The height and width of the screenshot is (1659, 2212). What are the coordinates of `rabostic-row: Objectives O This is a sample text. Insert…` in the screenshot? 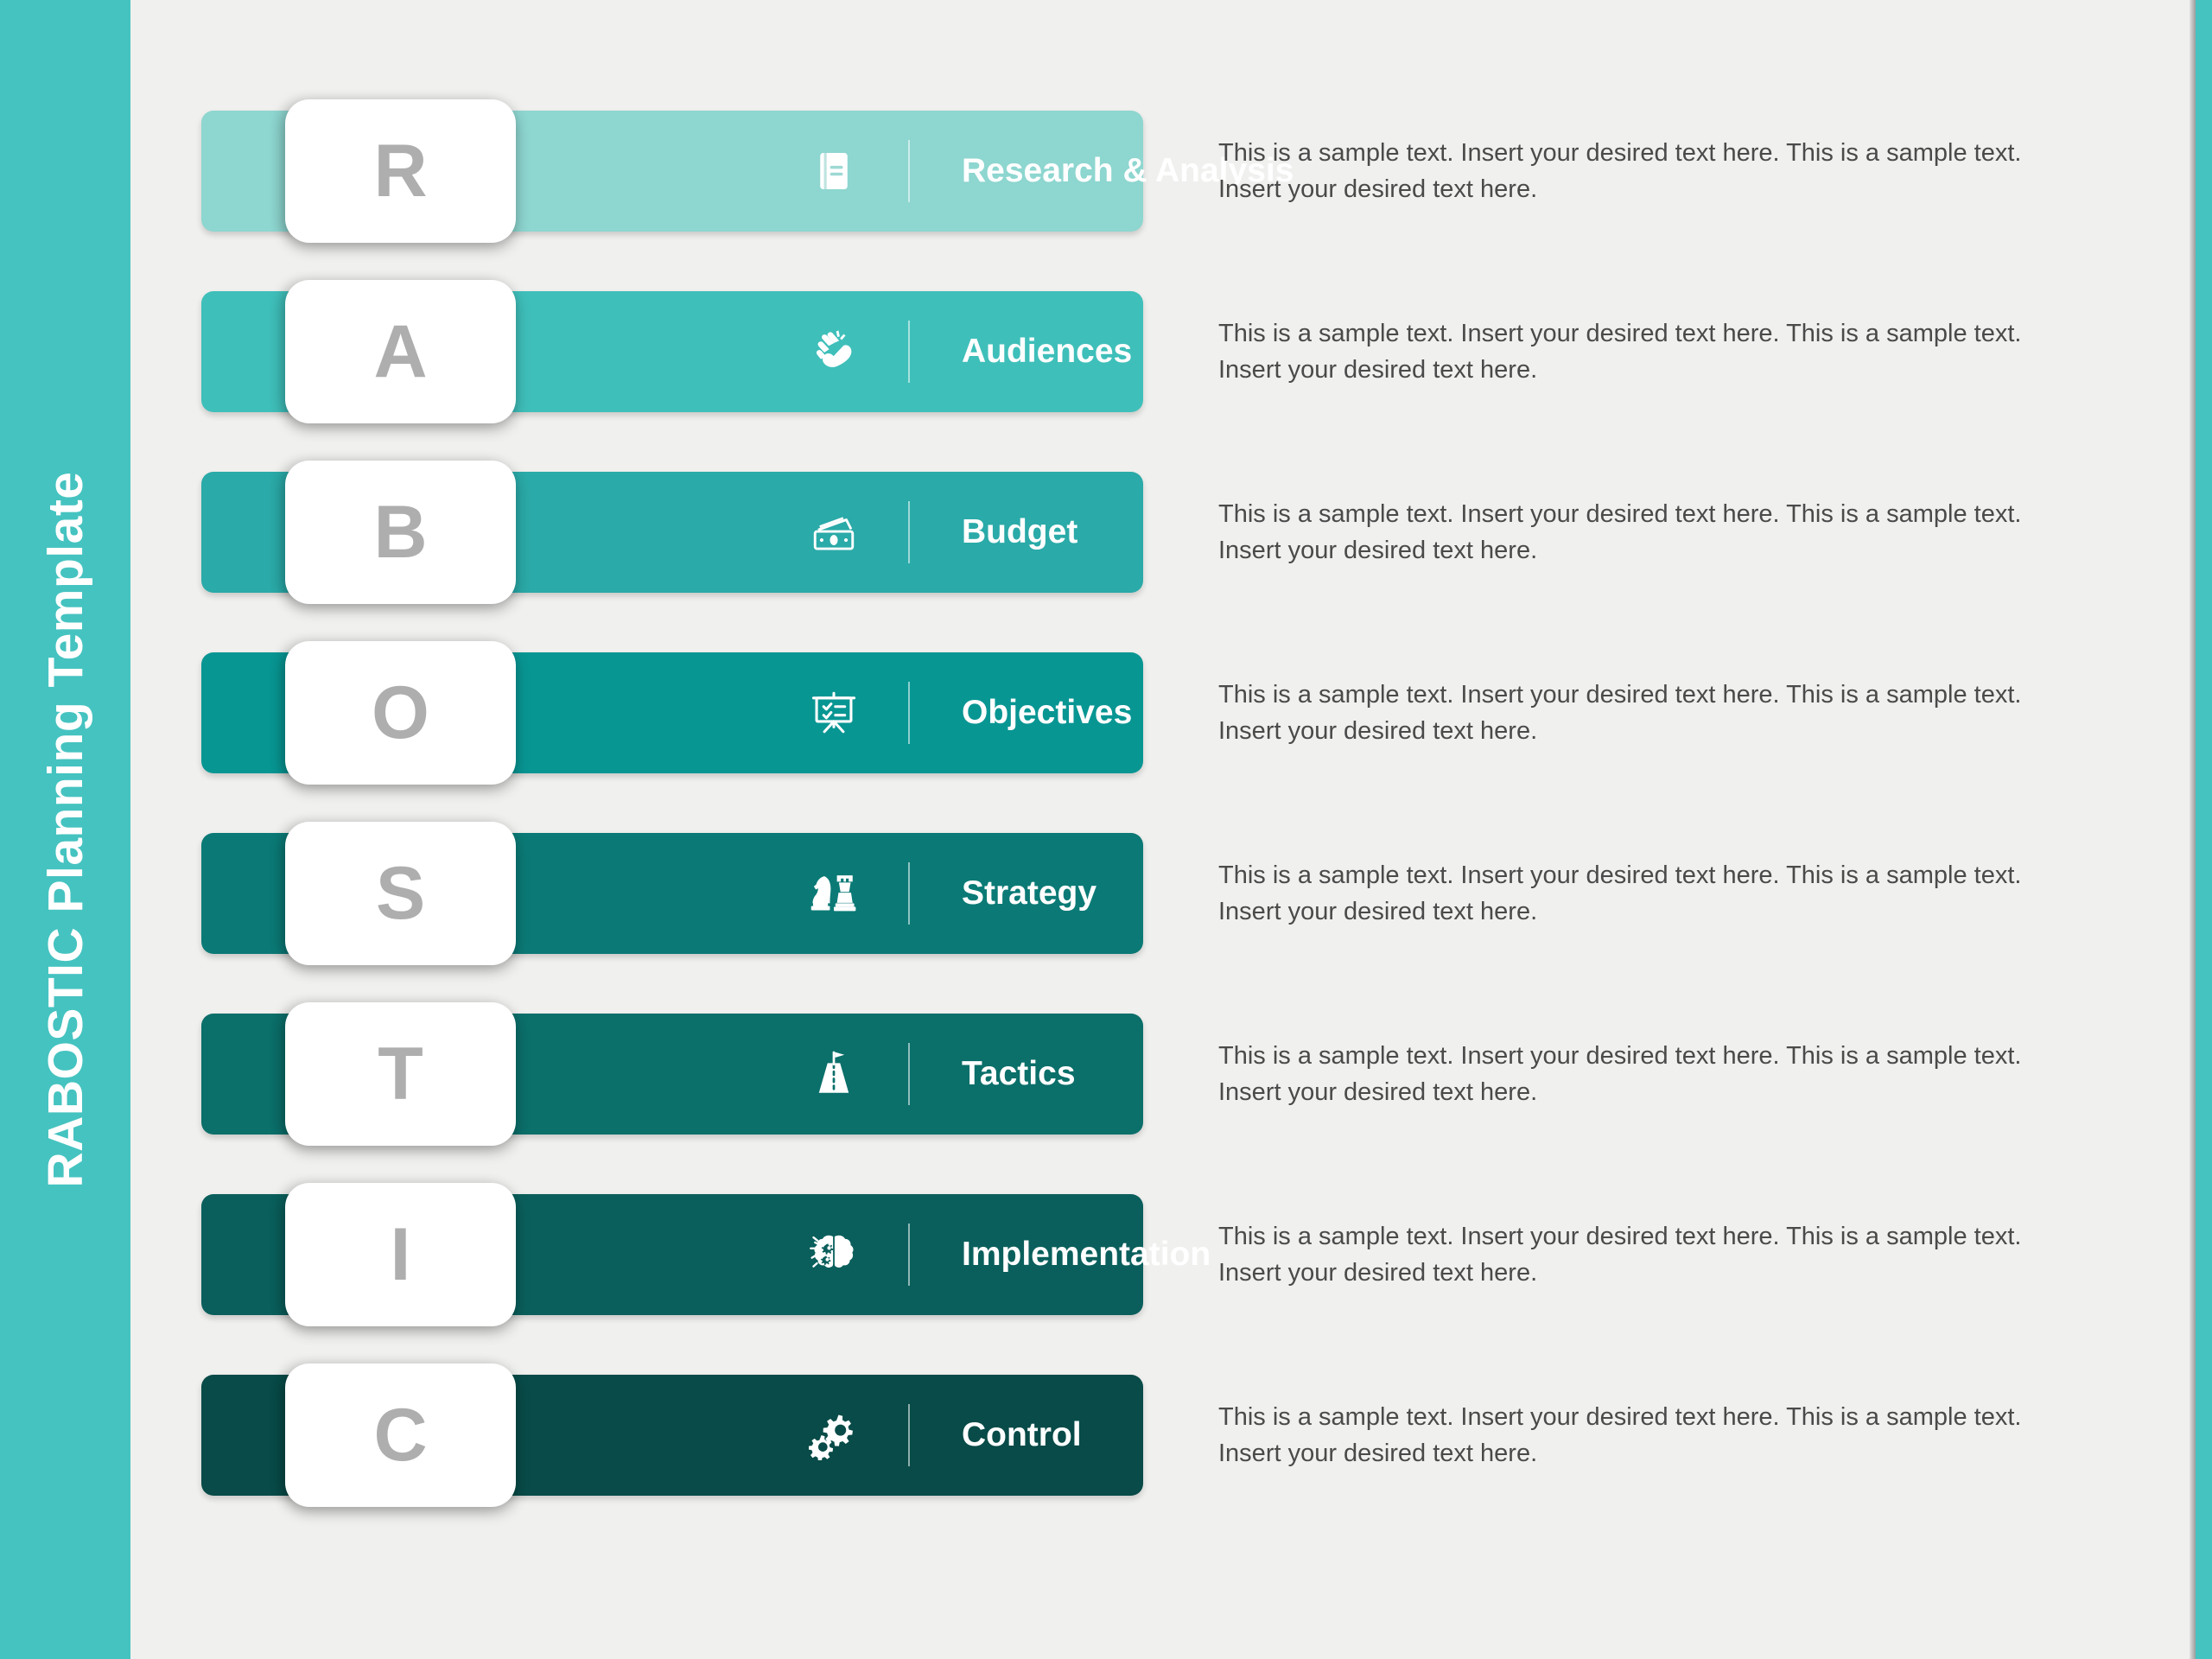 It's located at (1037, 713).